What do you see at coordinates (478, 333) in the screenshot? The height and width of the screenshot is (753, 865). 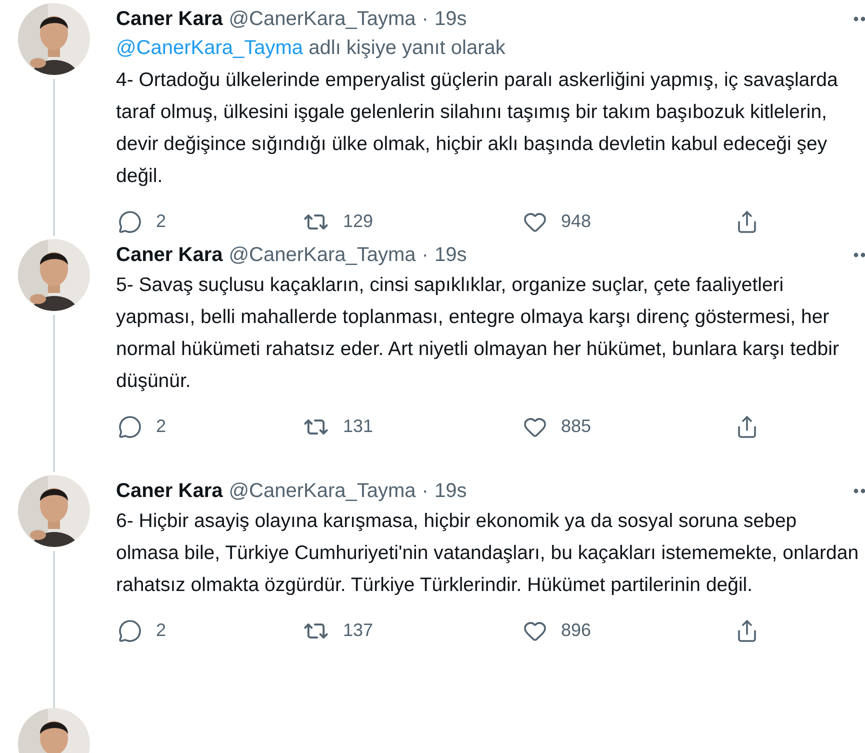 I see `tweet-text: 5- Savaş suçlusu kaçakların, cinsi sapıklıklar, organize suçlar, çete faaliyetleri yapması, belli mahallerde toplanması, entegre olmaya karşı direnç göstermesi, her normal hükümeti rahatsız eder. Art niyetli olmayan her hükümet, bunlara karşı tedbir düşünür.` at bounding box center [478, 333].